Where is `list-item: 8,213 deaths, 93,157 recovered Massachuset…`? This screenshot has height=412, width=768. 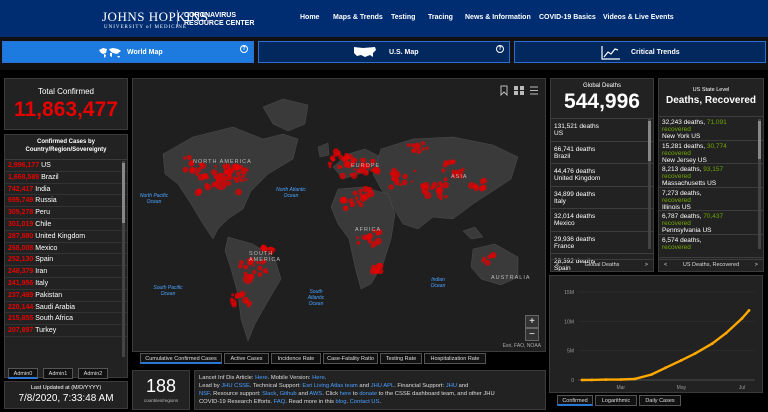 list-item: 8,213 deaths, 93,157 recovered Massachuset… is located at coordinates (711, 176).